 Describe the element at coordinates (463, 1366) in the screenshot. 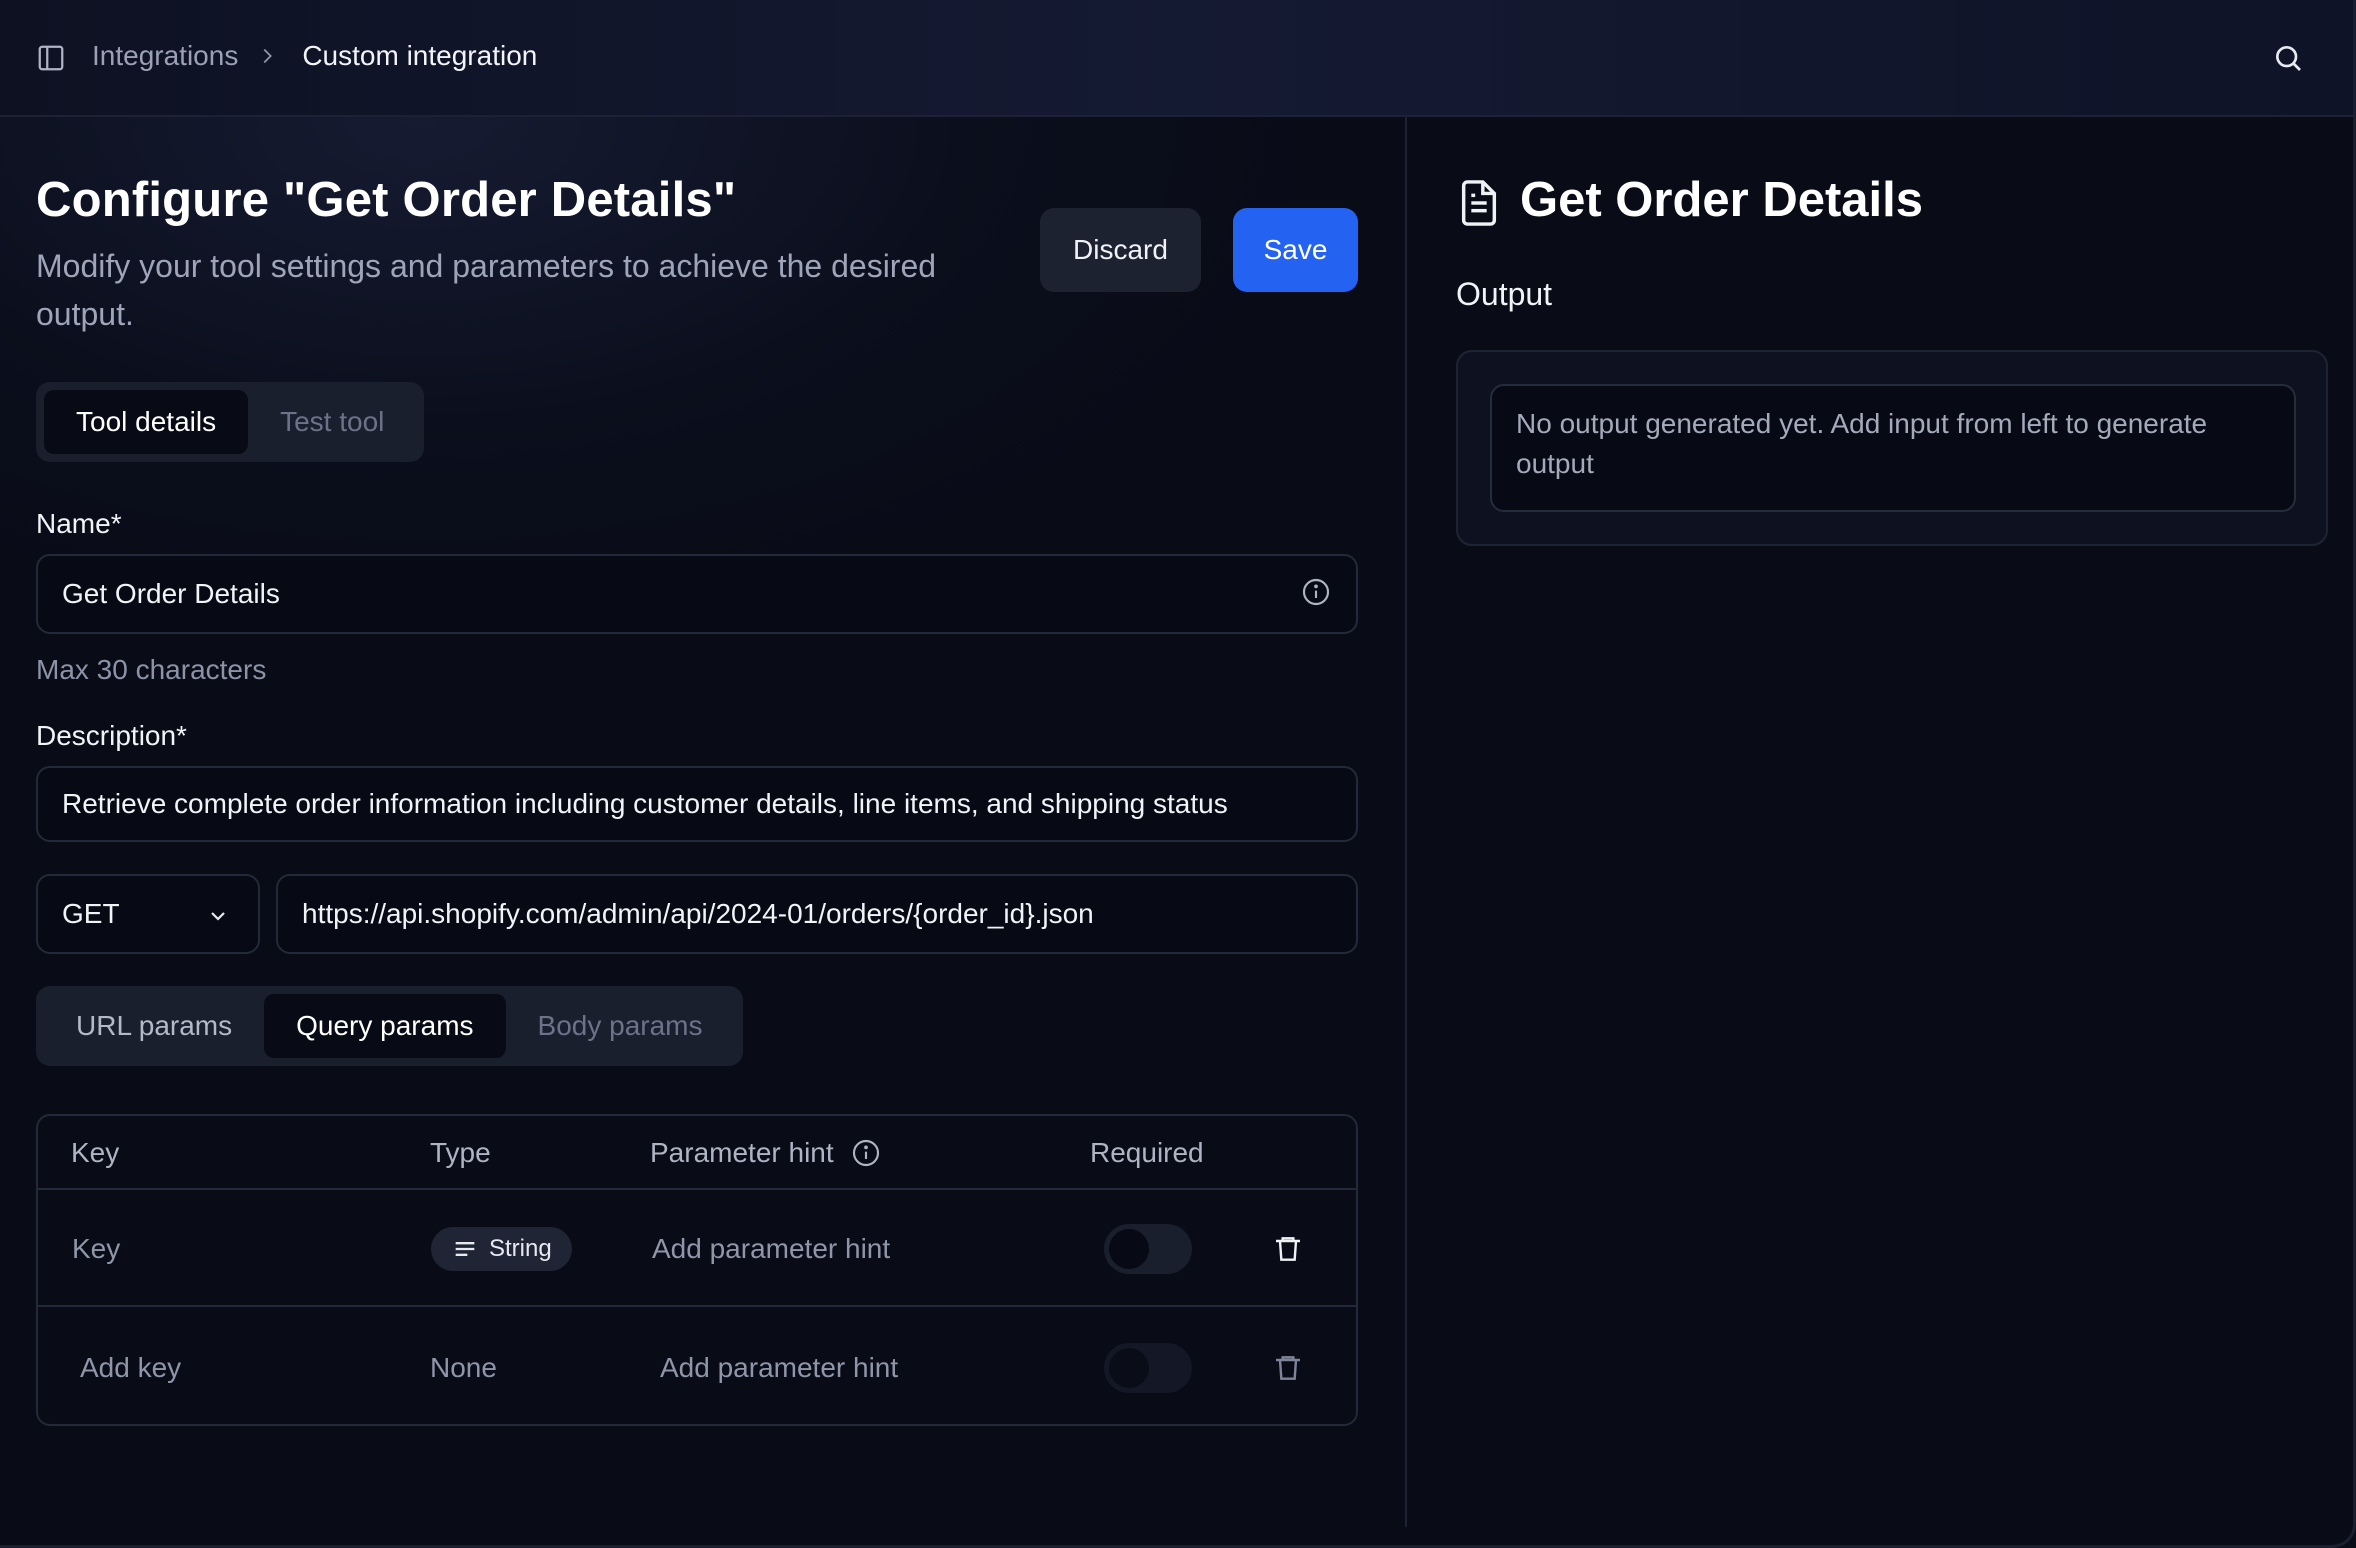

I see `param-type-none: None` at that location.